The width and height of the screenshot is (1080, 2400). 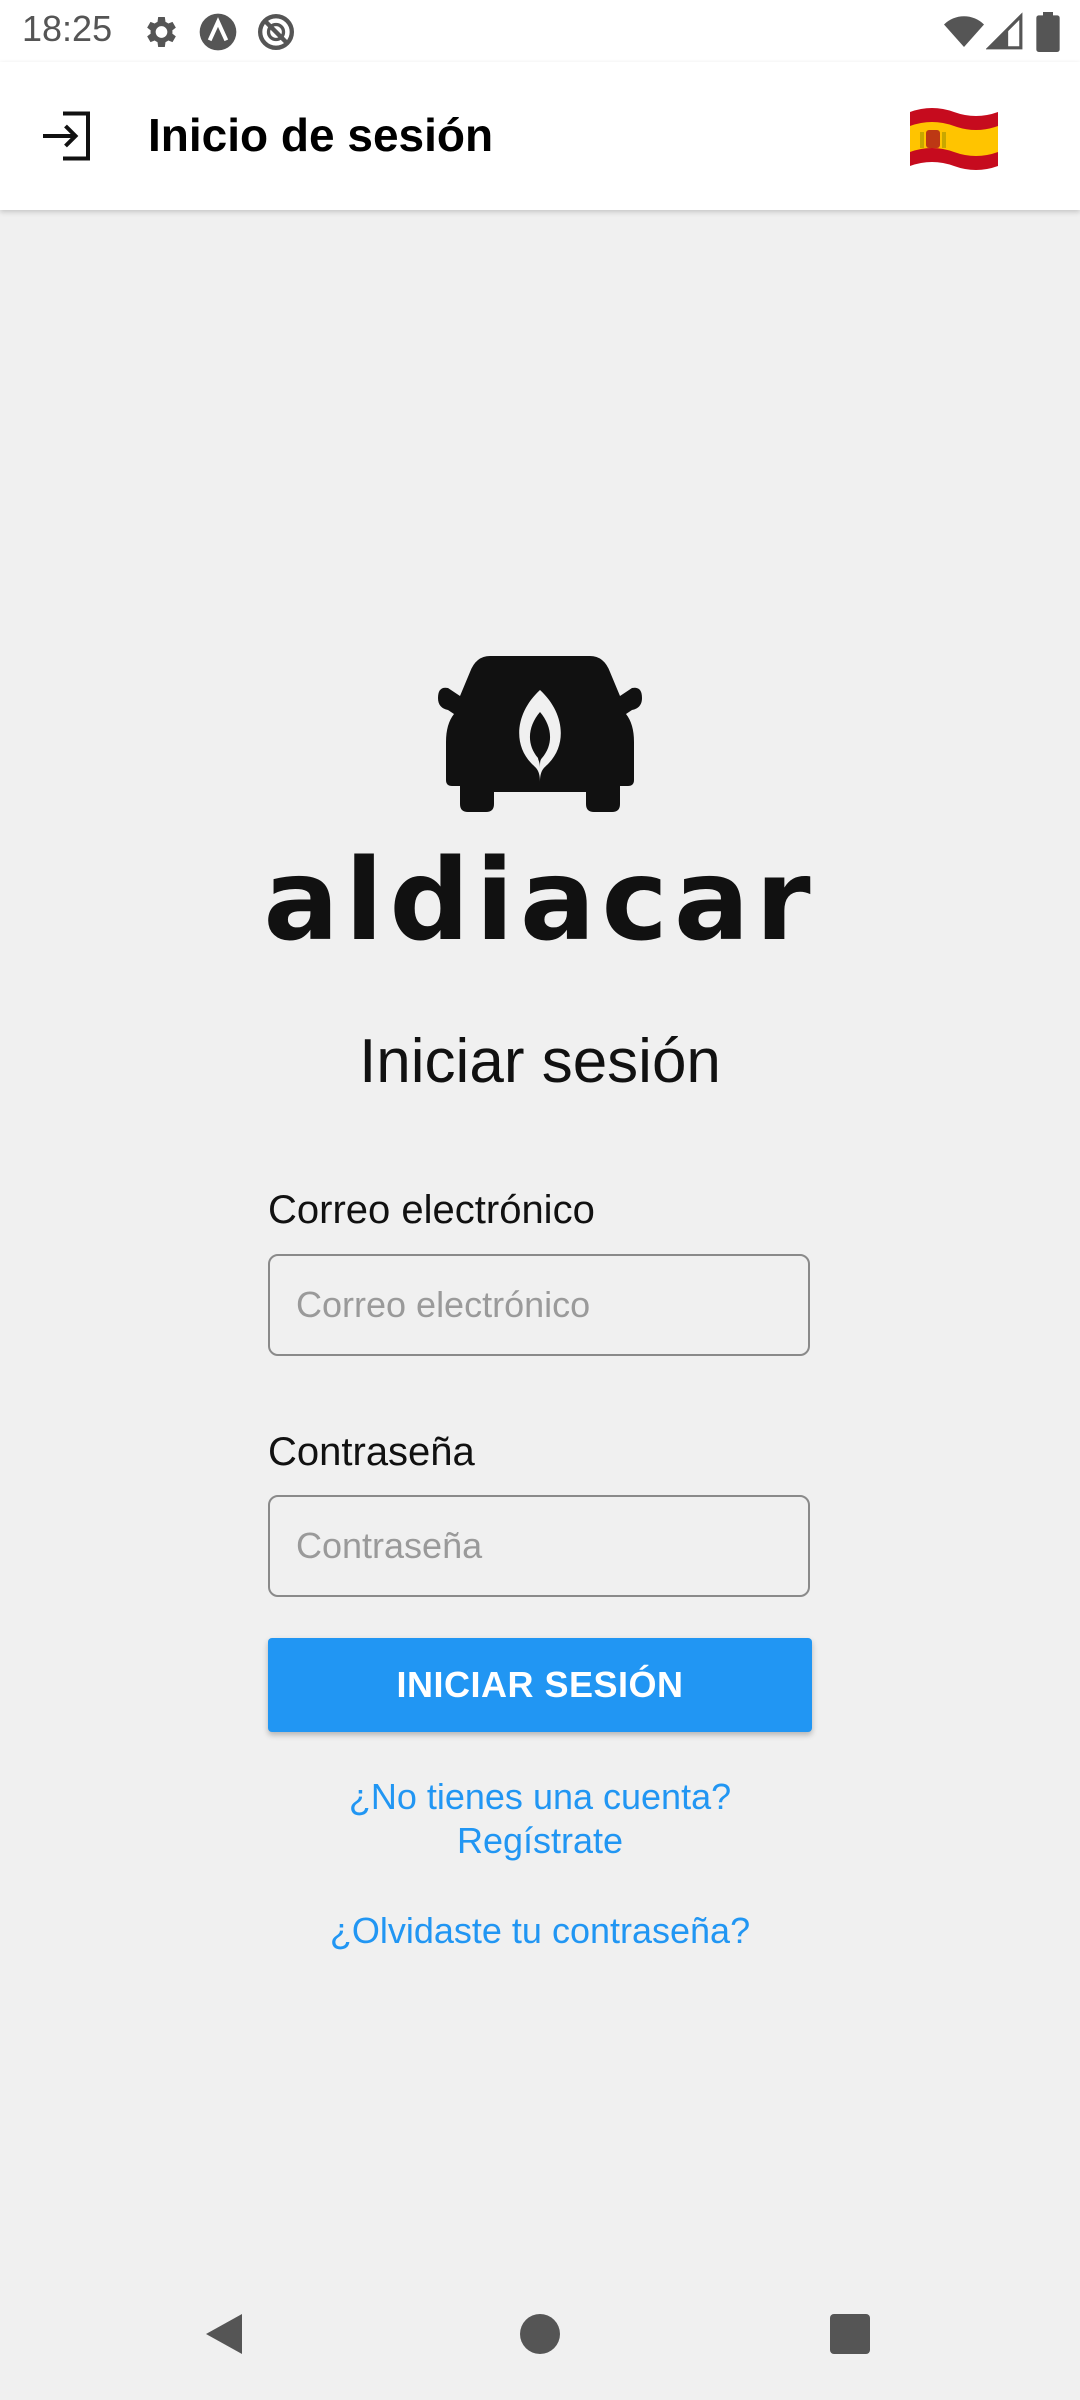 I want to click on forgot-password-link: ¿Olvidaste tu contraseña?, so click(x=540, y=1931).